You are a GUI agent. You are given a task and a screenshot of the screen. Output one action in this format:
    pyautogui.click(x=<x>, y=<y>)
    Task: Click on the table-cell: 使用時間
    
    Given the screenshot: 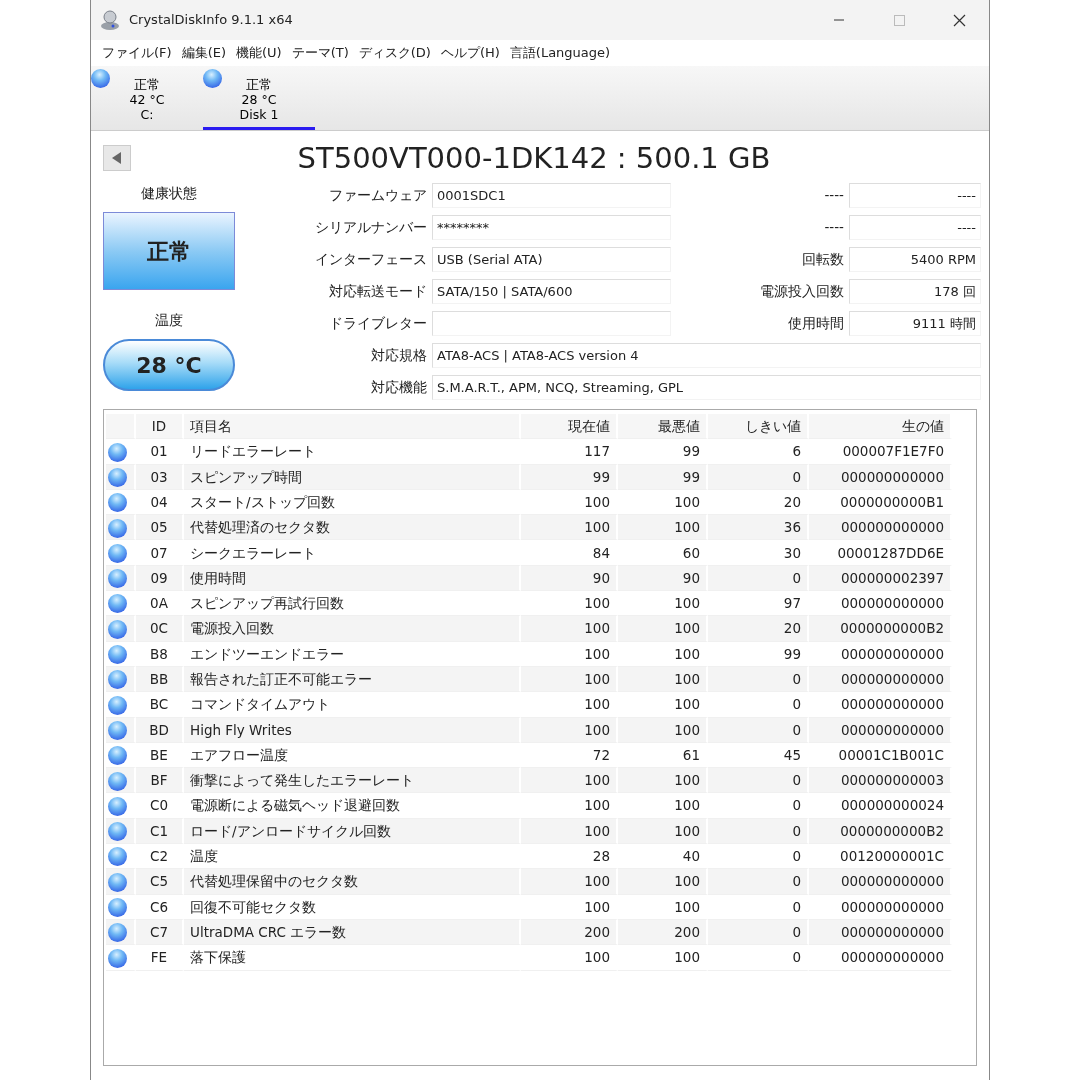 What is the action you would take?
    pyautogui.click(x=352, y=578)
    